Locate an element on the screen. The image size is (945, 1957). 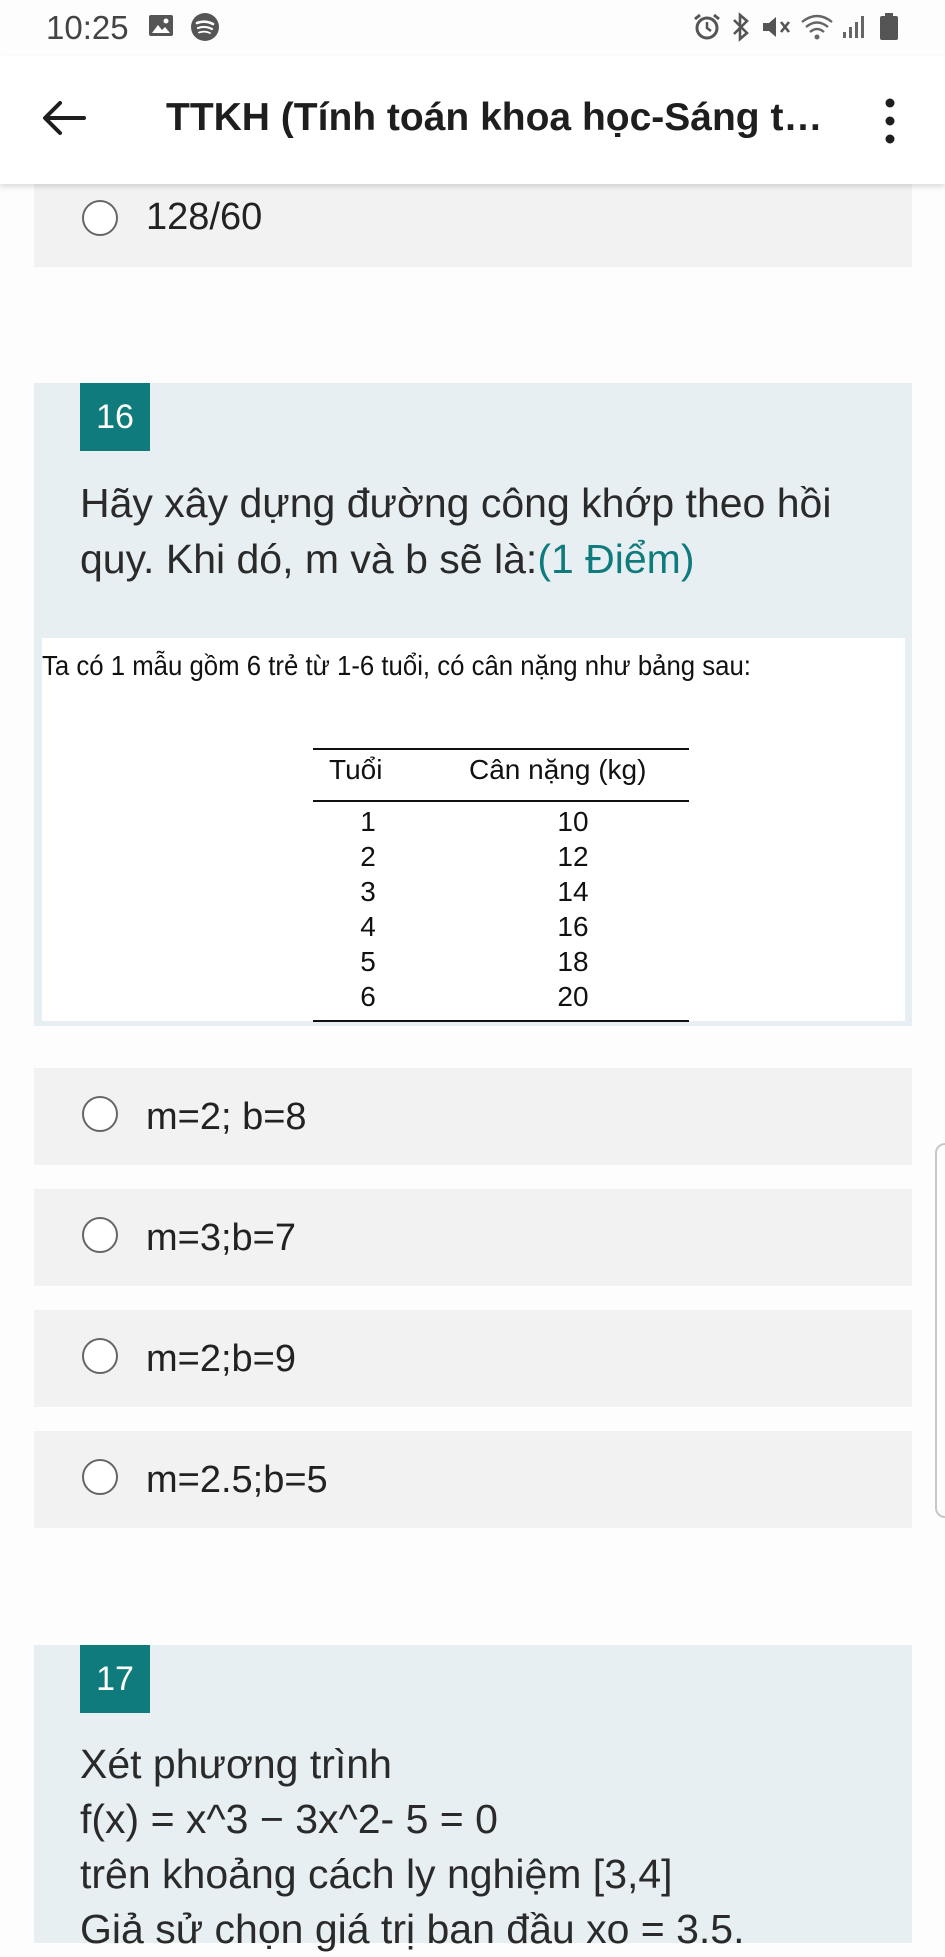
mute-icon is located at coordinates (777, 27).